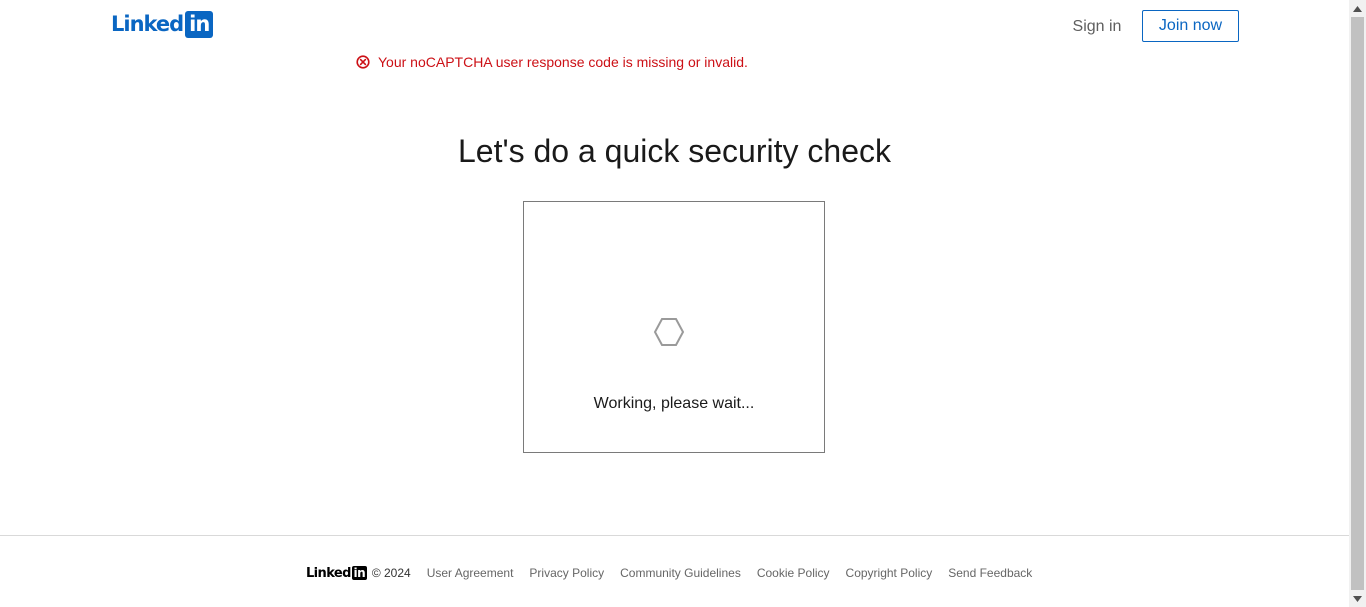 This screenshot has width=1366, height=607. What do you see at coordinates (199, 24) in the screenshot?
I see `logo-in-box: in` at bounding box center [199, 24].